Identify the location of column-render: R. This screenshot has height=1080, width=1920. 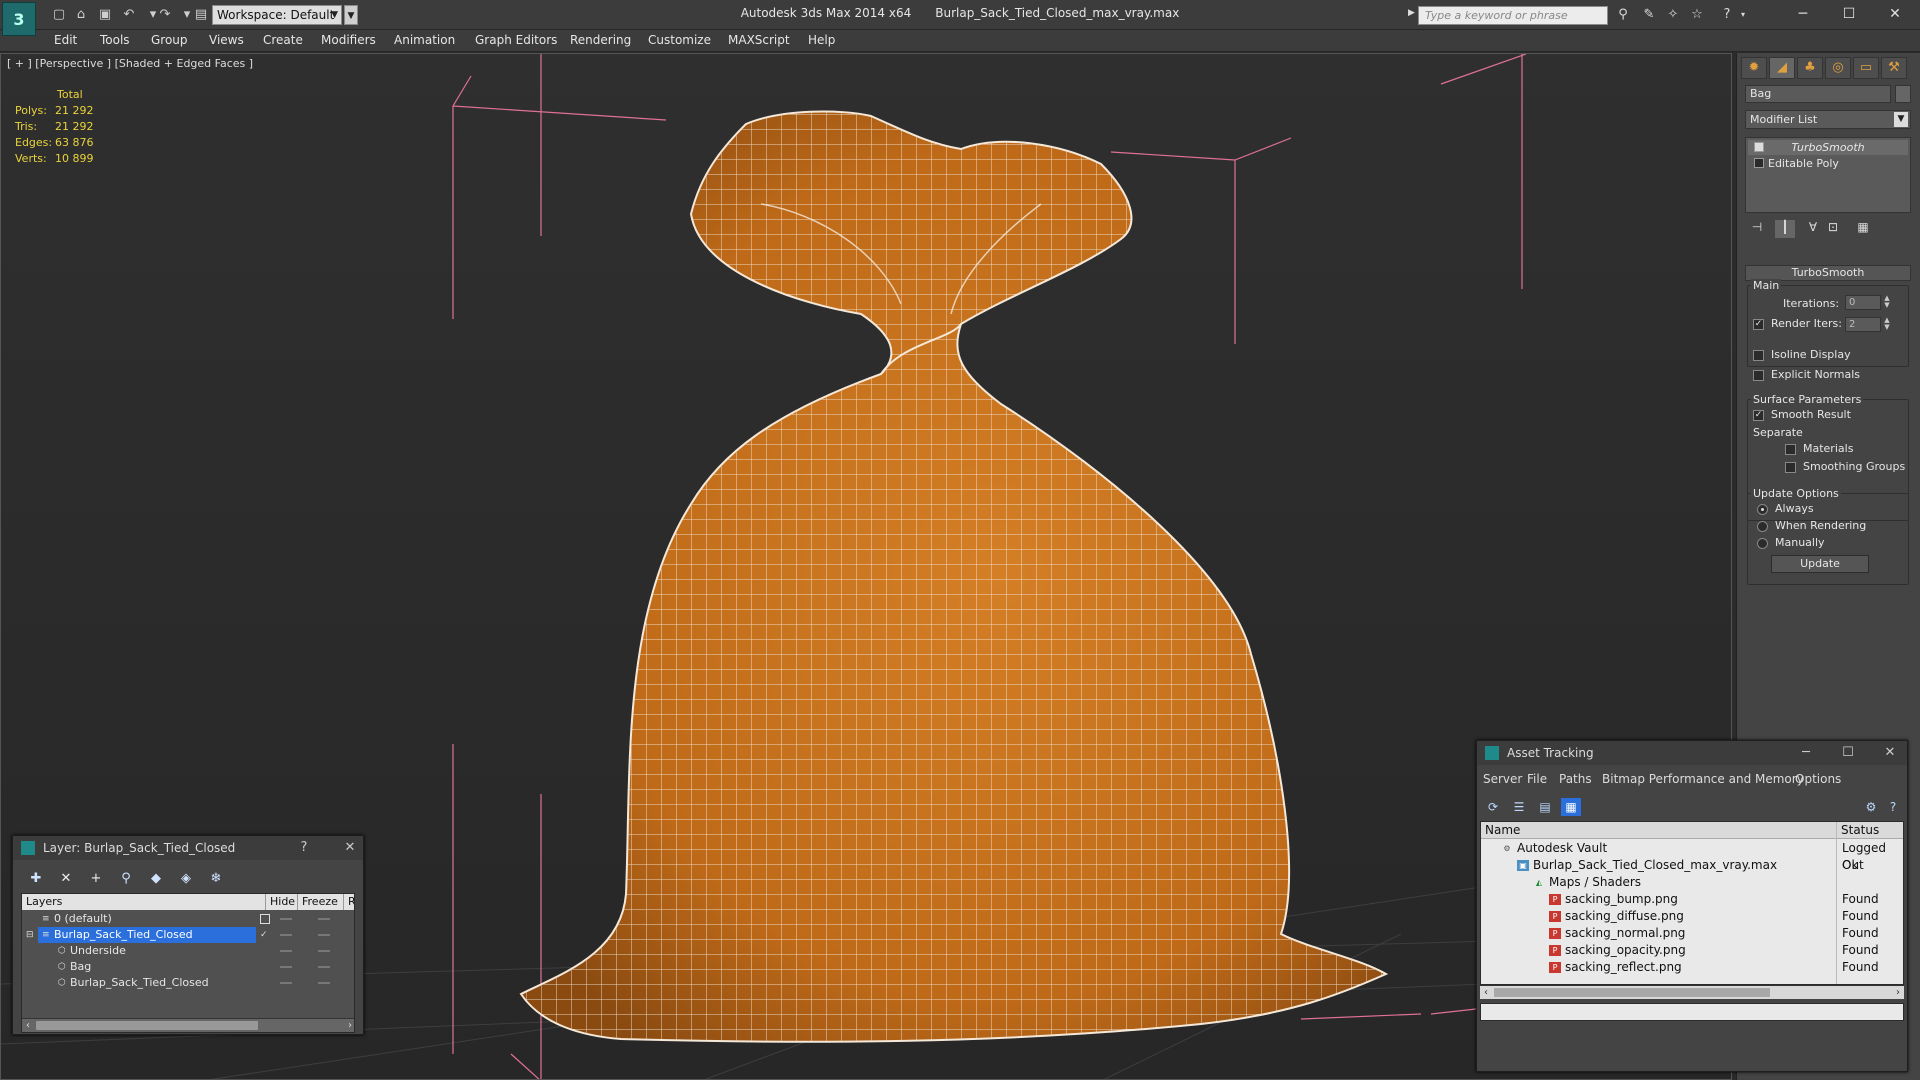
(349, 902).